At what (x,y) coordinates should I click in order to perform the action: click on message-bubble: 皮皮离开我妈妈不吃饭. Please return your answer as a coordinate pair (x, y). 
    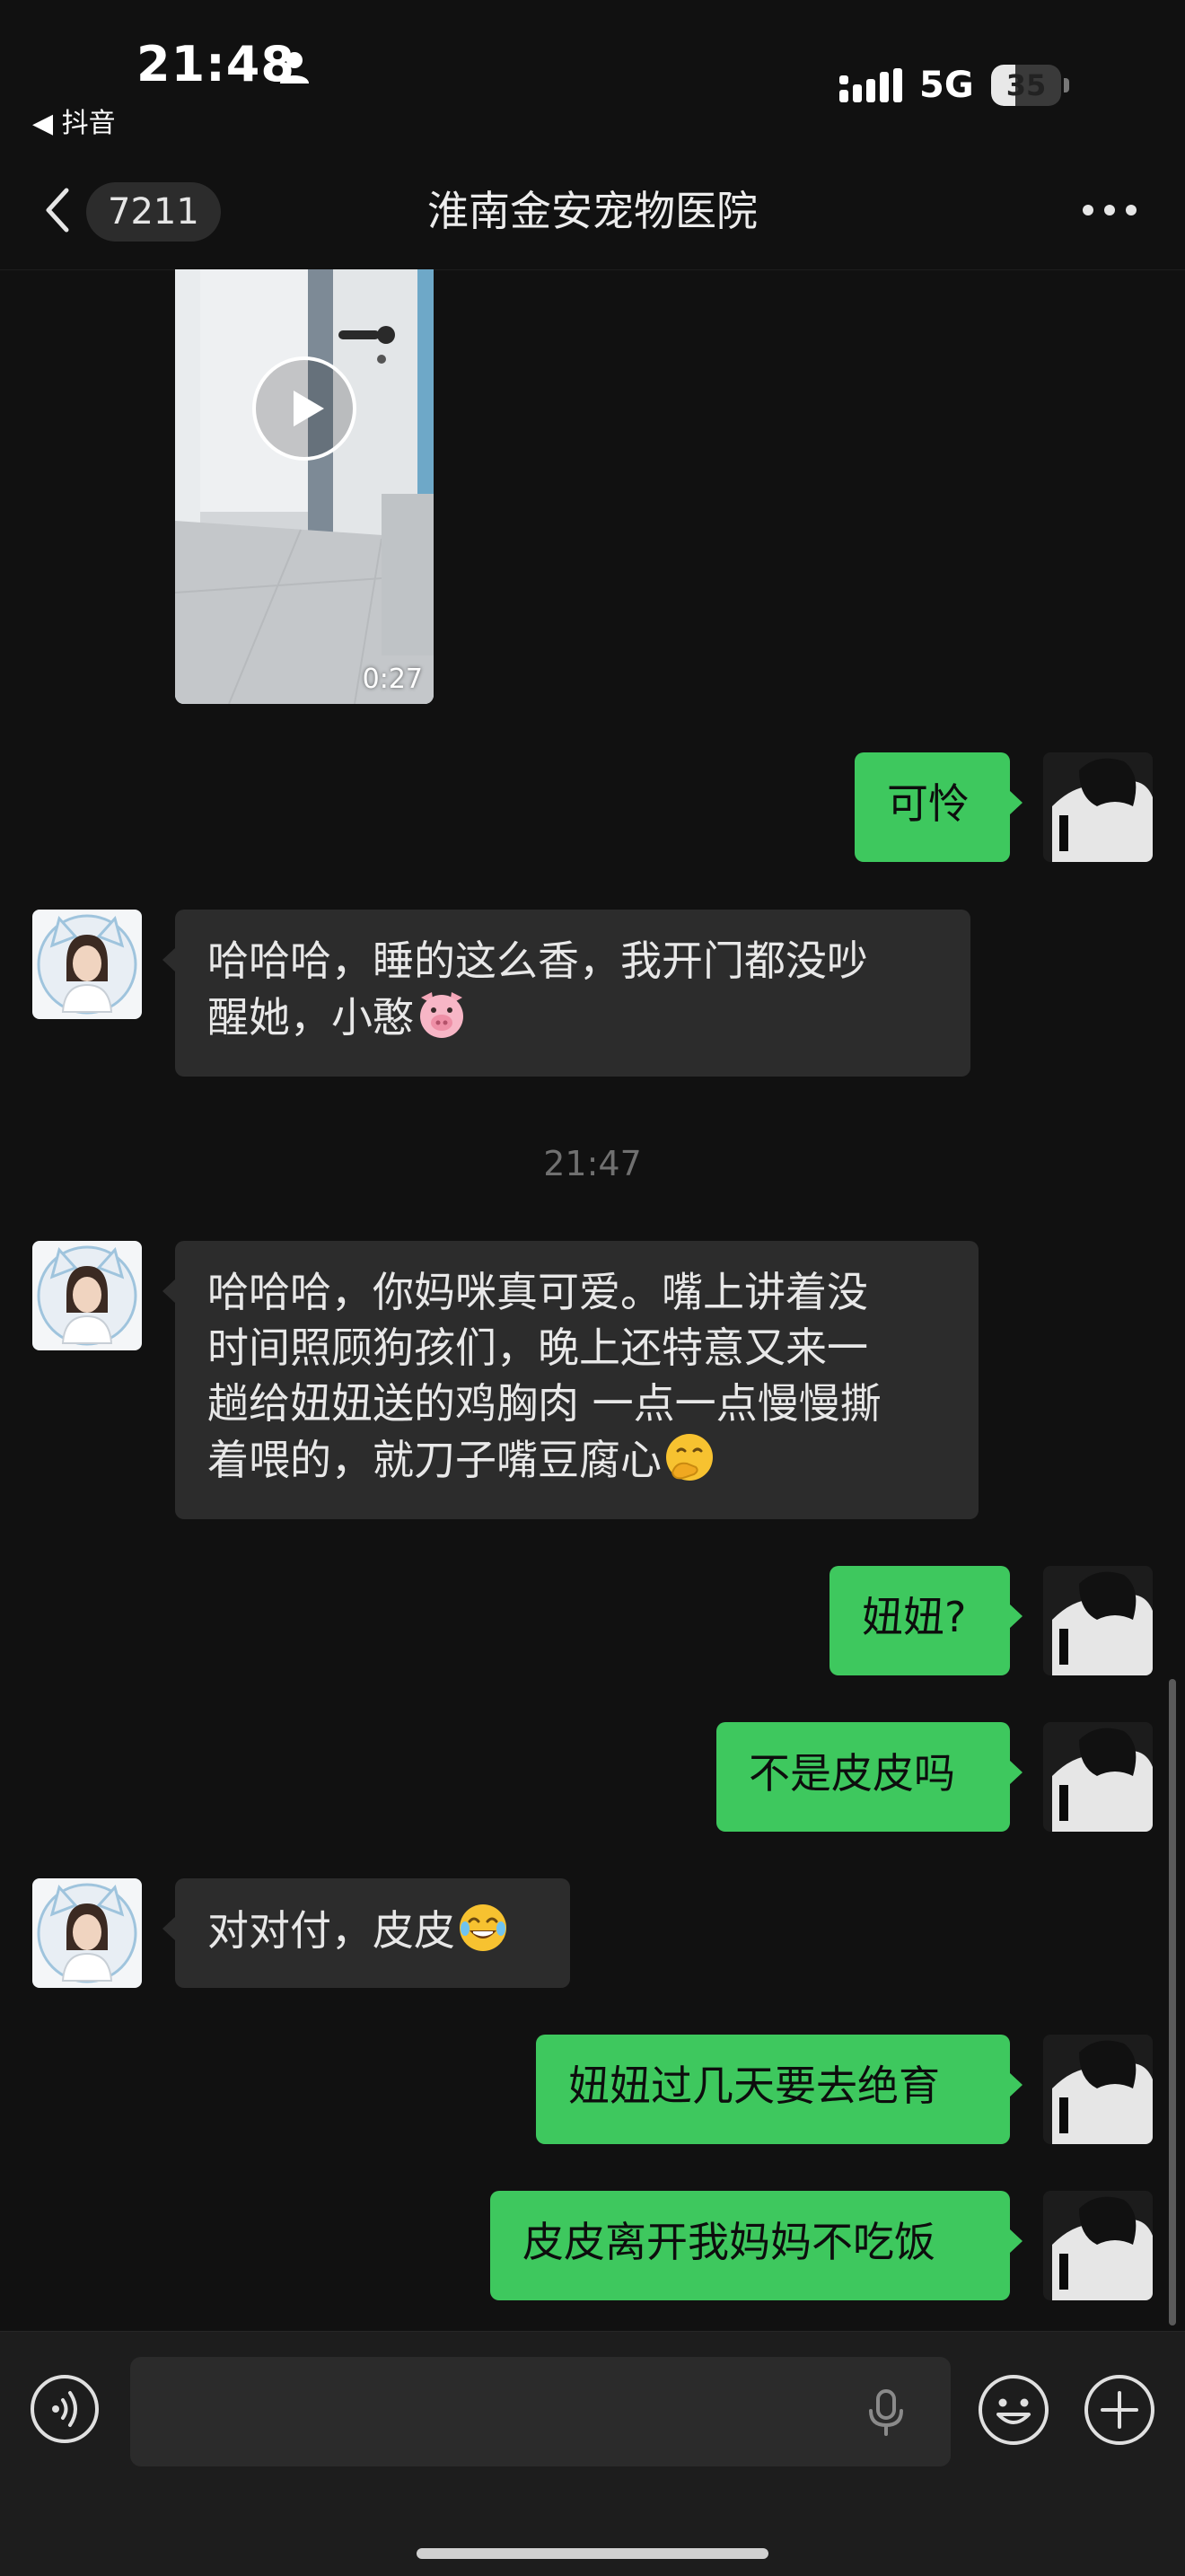
    Looking at the image, I should click on (756, 2245).